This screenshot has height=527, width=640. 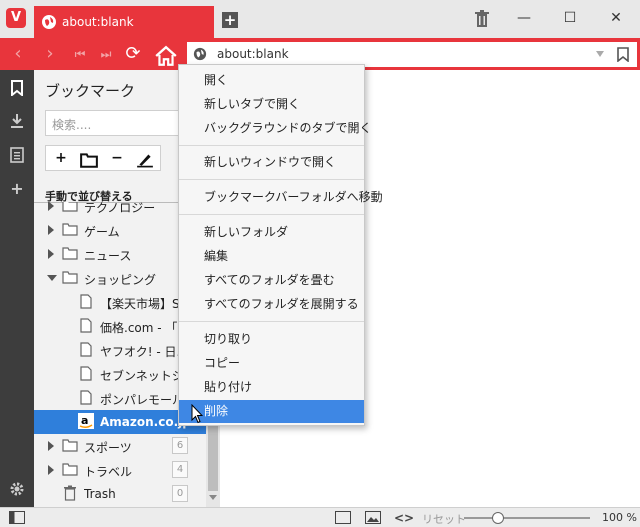 What do you see at coordinates (498, 518) in the screenshot?
I see `zoom-slider-handle` at bounding box center [498, 518].